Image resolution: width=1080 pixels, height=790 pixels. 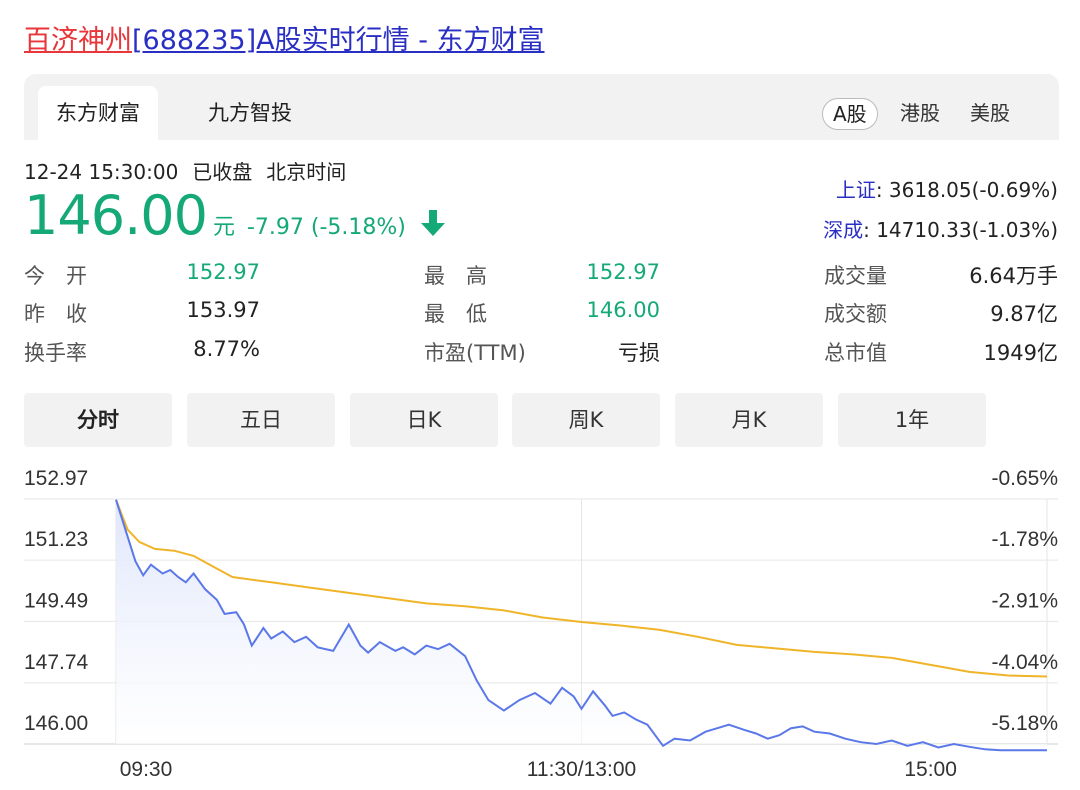 I want to click on price-block: 146.00 元 -7.97 (-5.18%), so click(x=235, y=217).